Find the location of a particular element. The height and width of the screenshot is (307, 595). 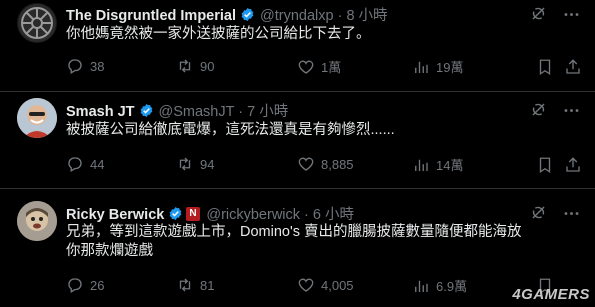

like-button: 8,885 is located at coordinates (325, 164).